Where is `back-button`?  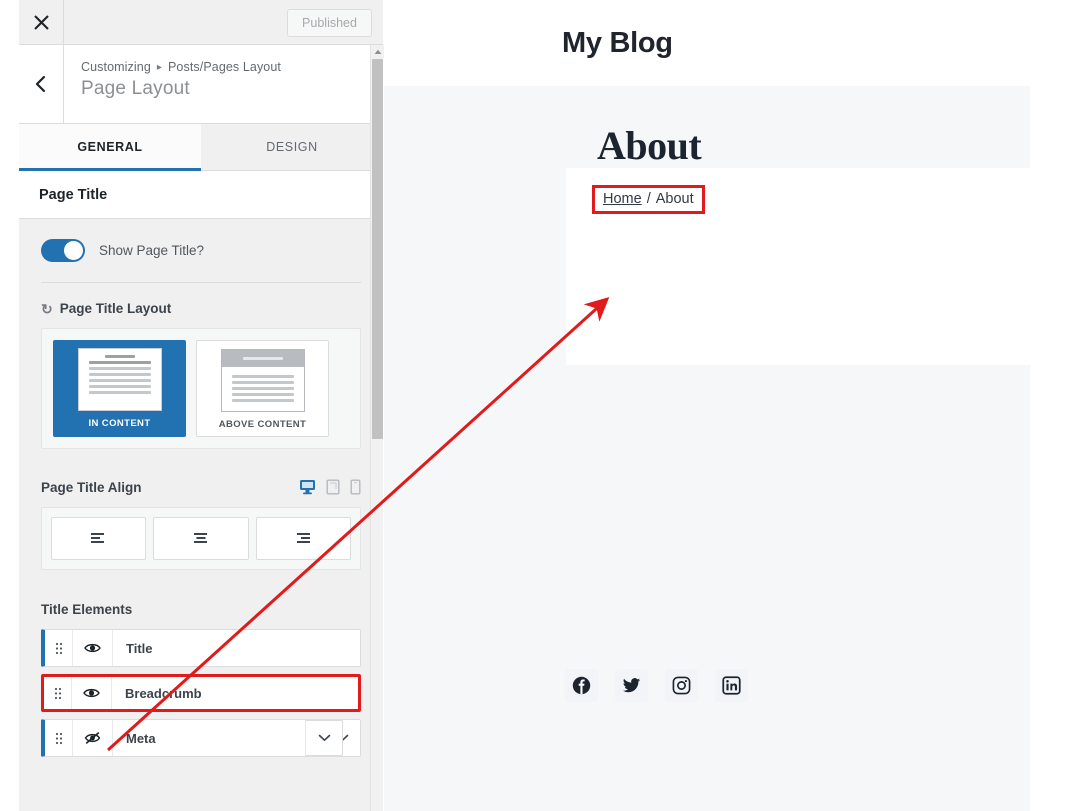
back-button is located at coordinates (41, 84).